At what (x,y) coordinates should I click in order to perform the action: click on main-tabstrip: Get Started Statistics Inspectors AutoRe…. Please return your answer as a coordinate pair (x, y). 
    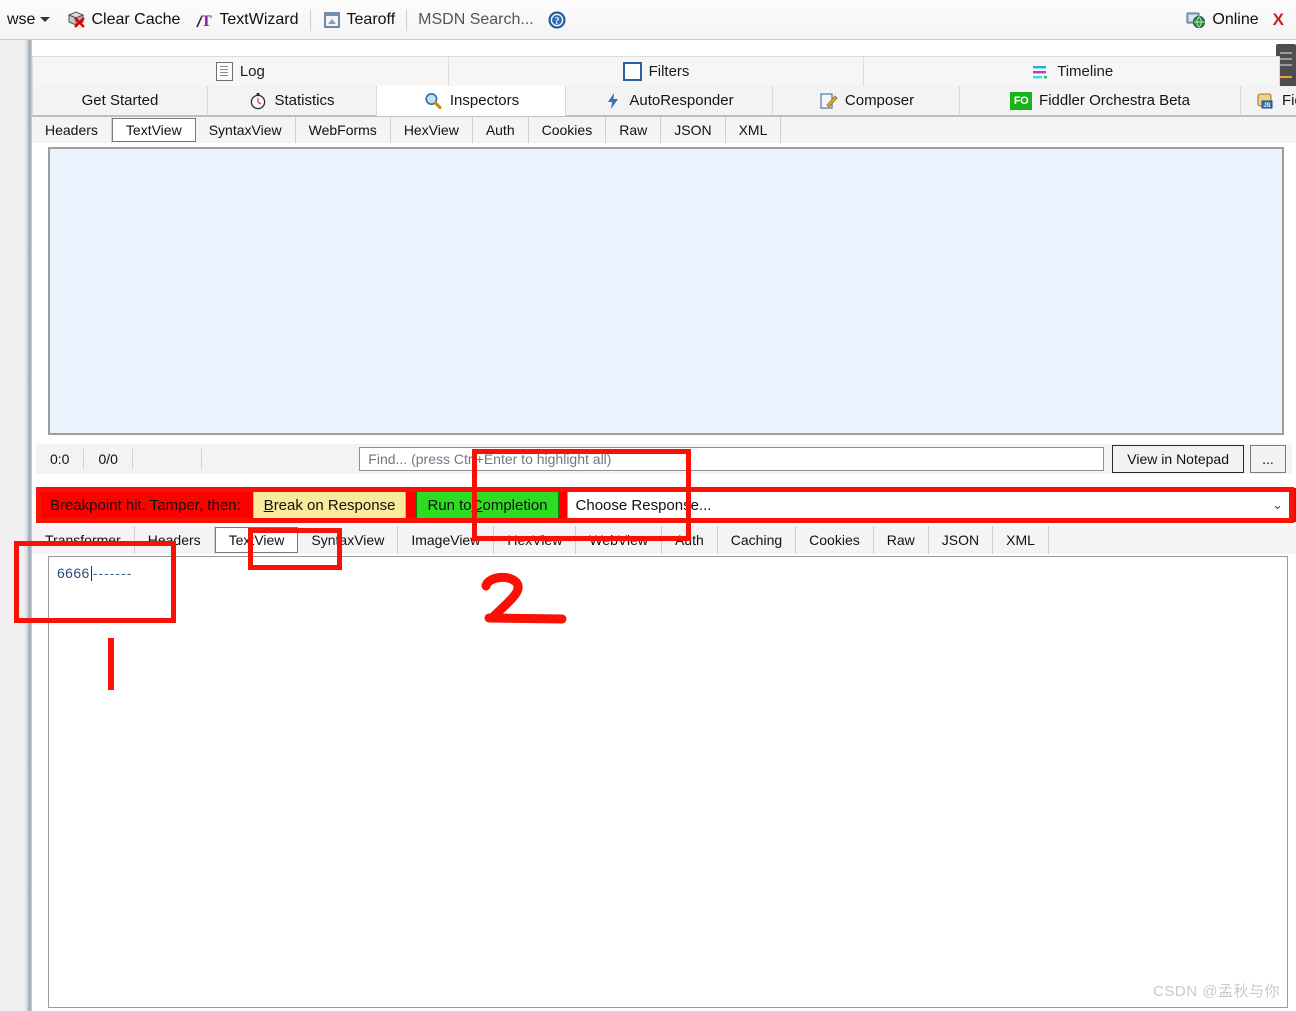
    Looking at the image, I should click on (664, 101).